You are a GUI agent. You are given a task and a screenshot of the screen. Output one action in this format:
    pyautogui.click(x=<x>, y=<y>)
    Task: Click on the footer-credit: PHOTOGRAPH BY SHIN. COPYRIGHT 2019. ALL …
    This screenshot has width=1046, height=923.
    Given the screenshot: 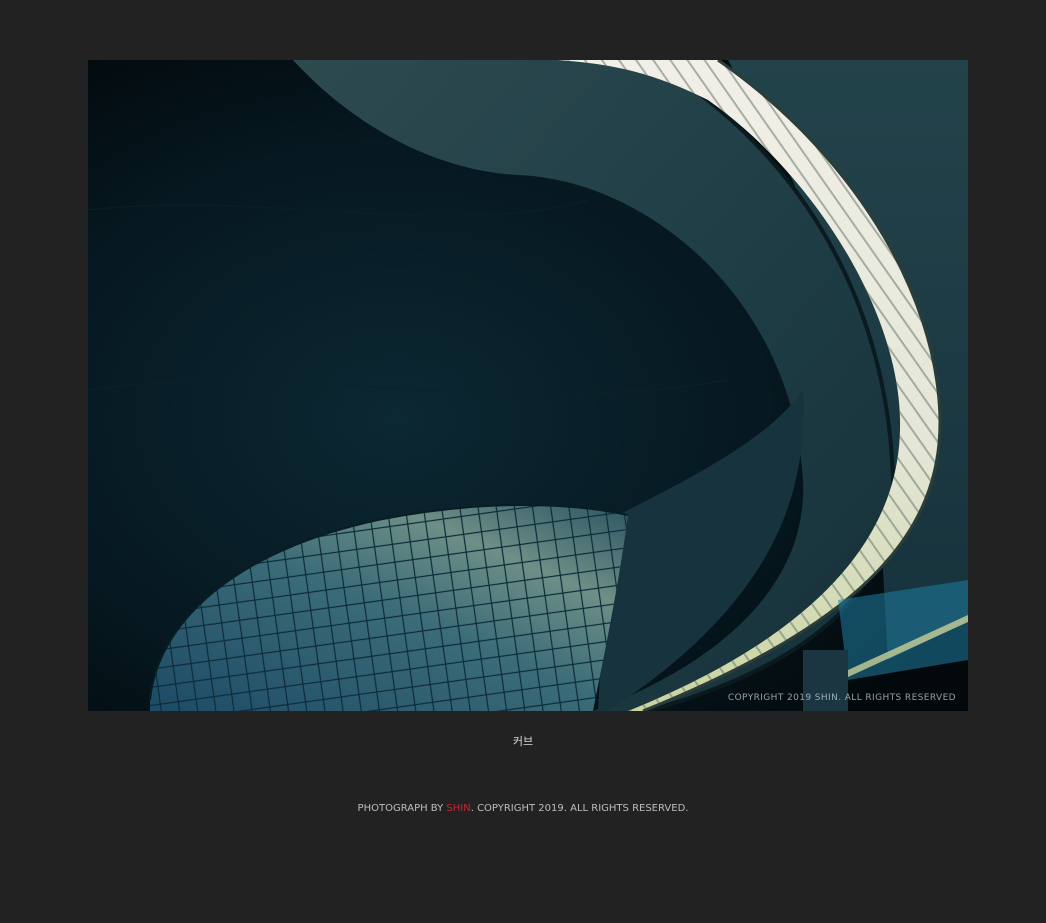 What is the action you would take?
    pyautogui.click(x=523, y=808)
    